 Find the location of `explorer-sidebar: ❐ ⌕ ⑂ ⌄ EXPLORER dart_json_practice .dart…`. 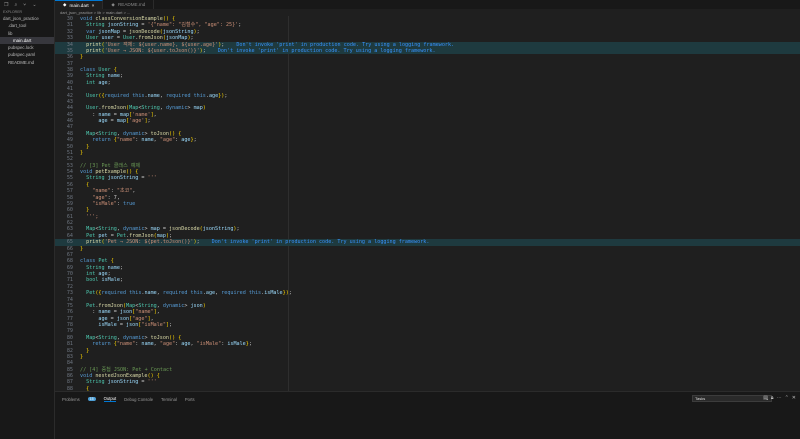

explorer-sidebar: ❐ ⌕ ⑂ ⌄ EXPLORER dart_json_practice .dart… is located at coordinates (27, 219).